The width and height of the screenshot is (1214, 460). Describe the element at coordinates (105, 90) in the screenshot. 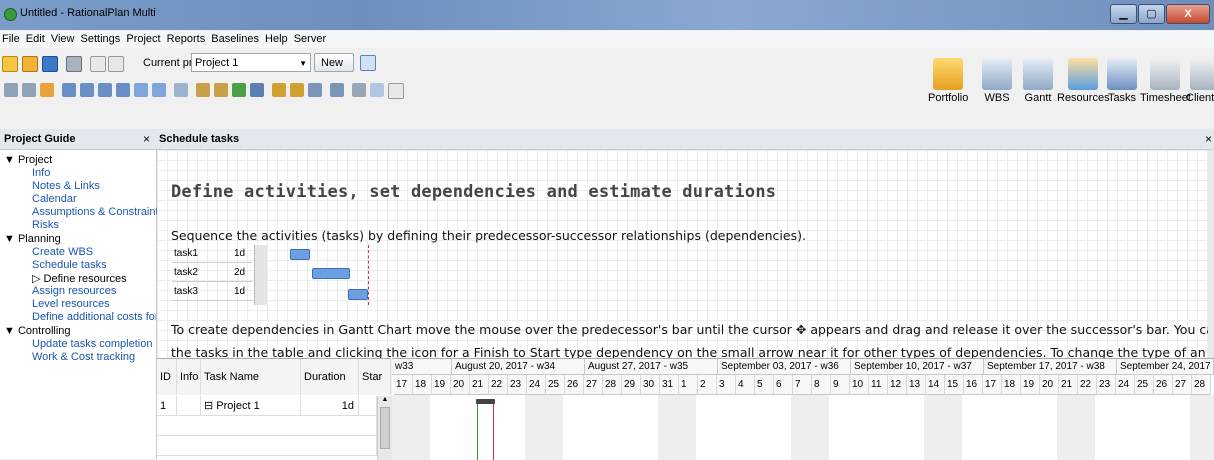

I see `arrow-up-icon` at that location.